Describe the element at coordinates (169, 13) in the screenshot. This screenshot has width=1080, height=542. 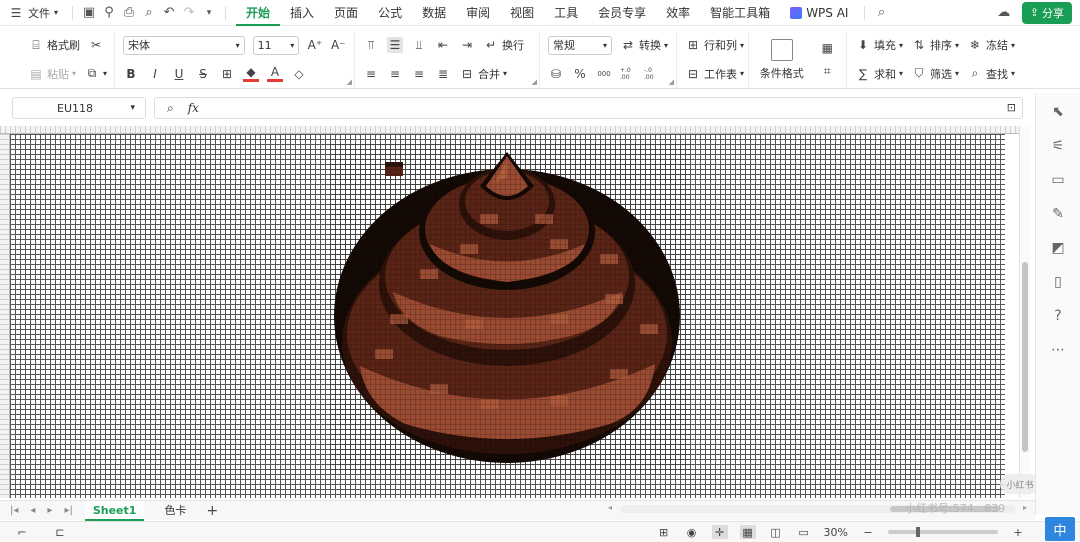
I see `undo-icon: ↶` at that location.